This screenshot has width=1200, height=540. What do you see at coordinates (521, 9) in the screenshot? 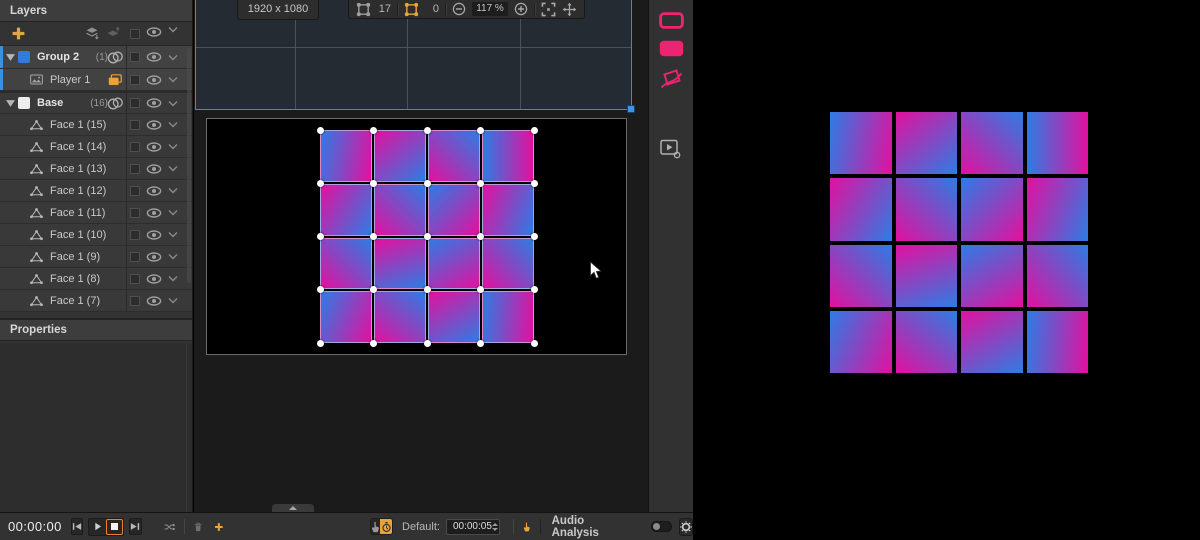
I see `zoom-in-icon` at bounding box center [521, 9].